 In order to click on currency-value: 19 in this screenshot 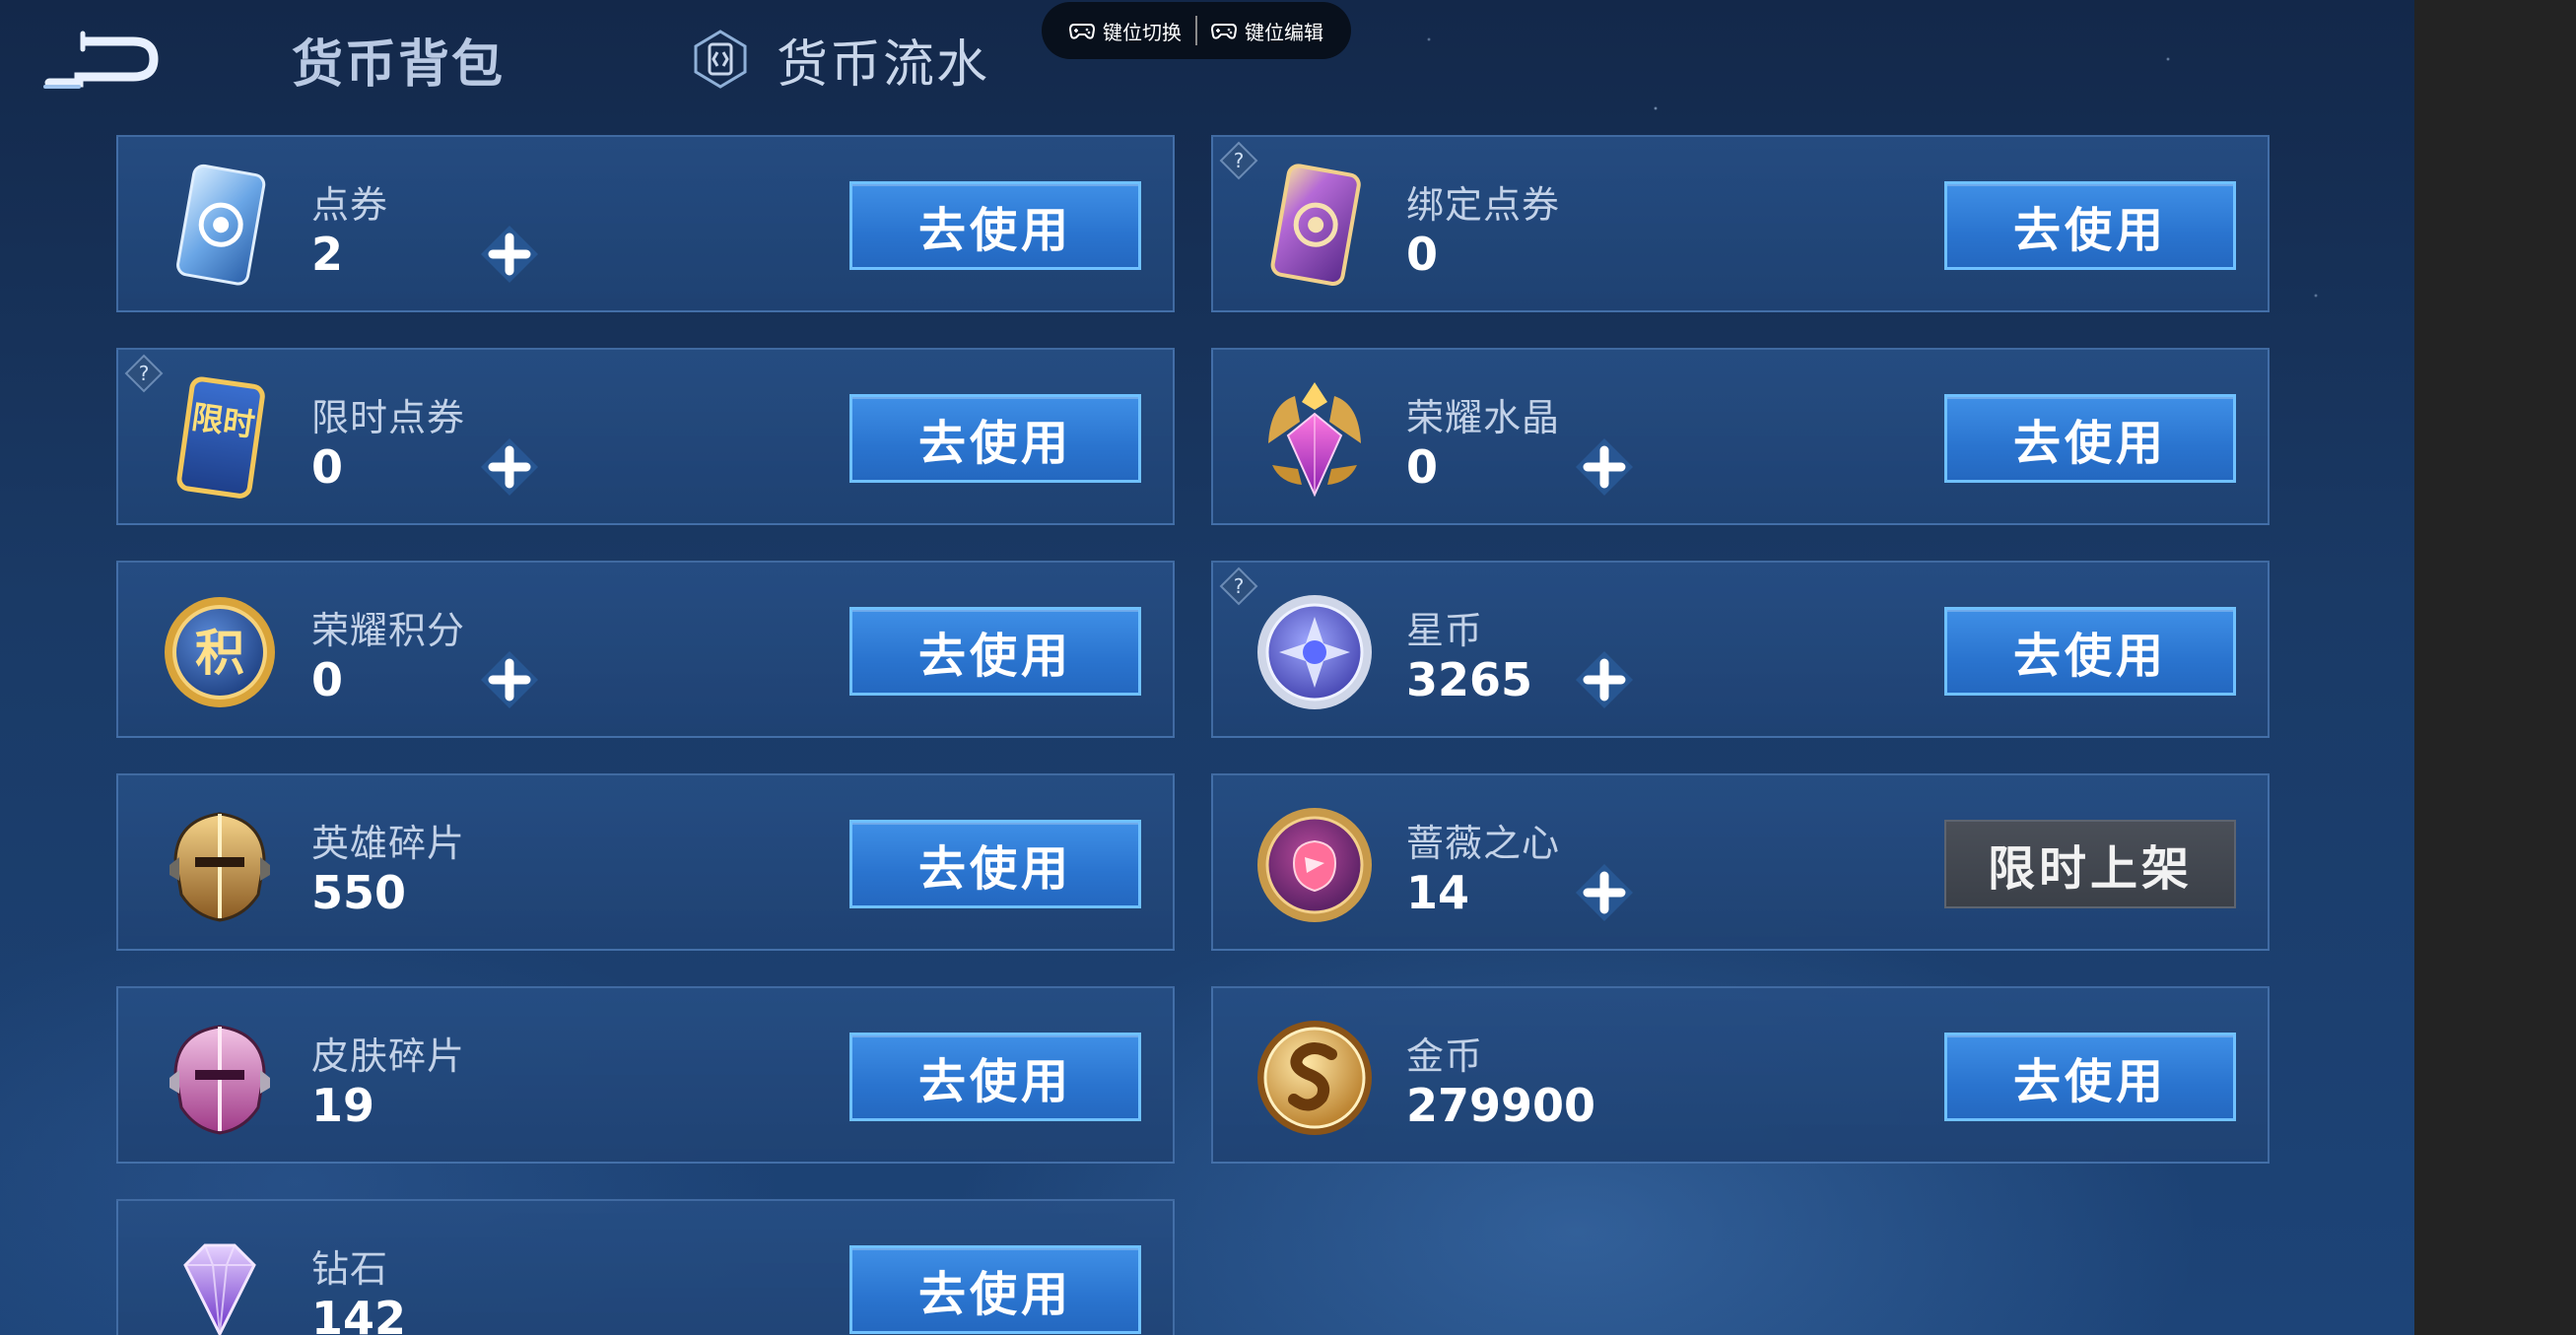, I will do `click(343, 1105)`.